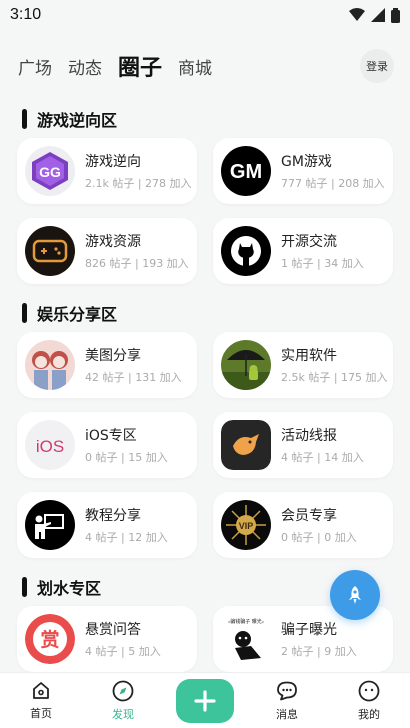 The image size is (410, 728). I want to click on card-stats: 4 帖子 | 12 加入, so click(126, 537).